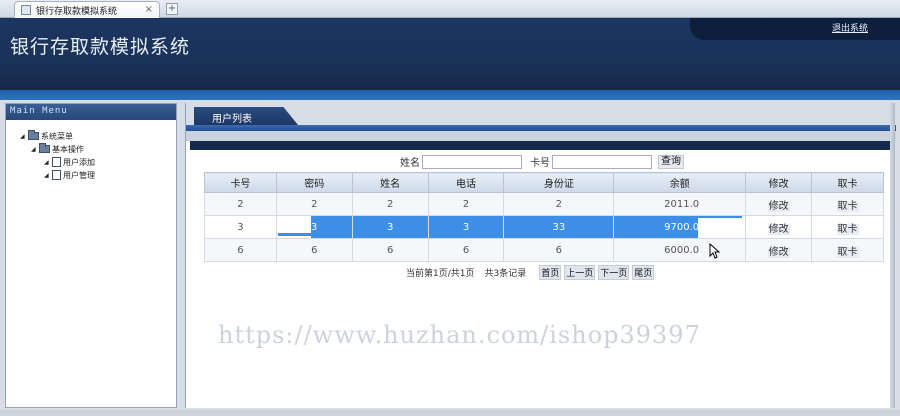 The width and height of the screenshot is (900, 416). What do you see at coordinates (472, 161) in the screenshot?
I see `name-input` at bounding box center [472, 161].